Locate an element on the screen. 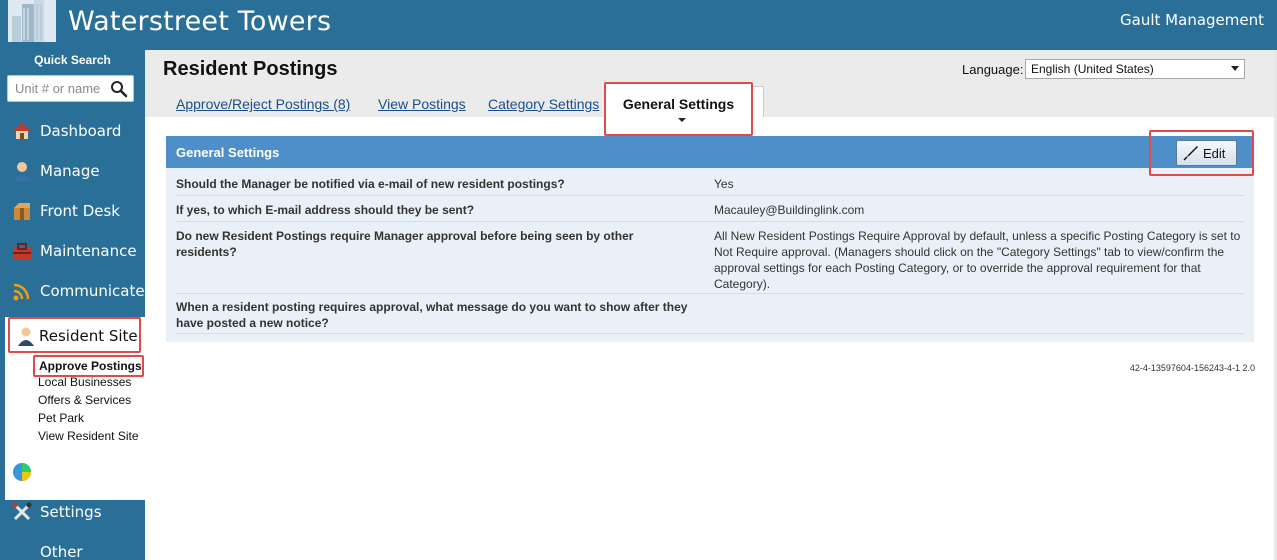 The height and width of the screenshot is (560, 1277). sub-item-label: Approve Postings is located at coordinates (90, 366).